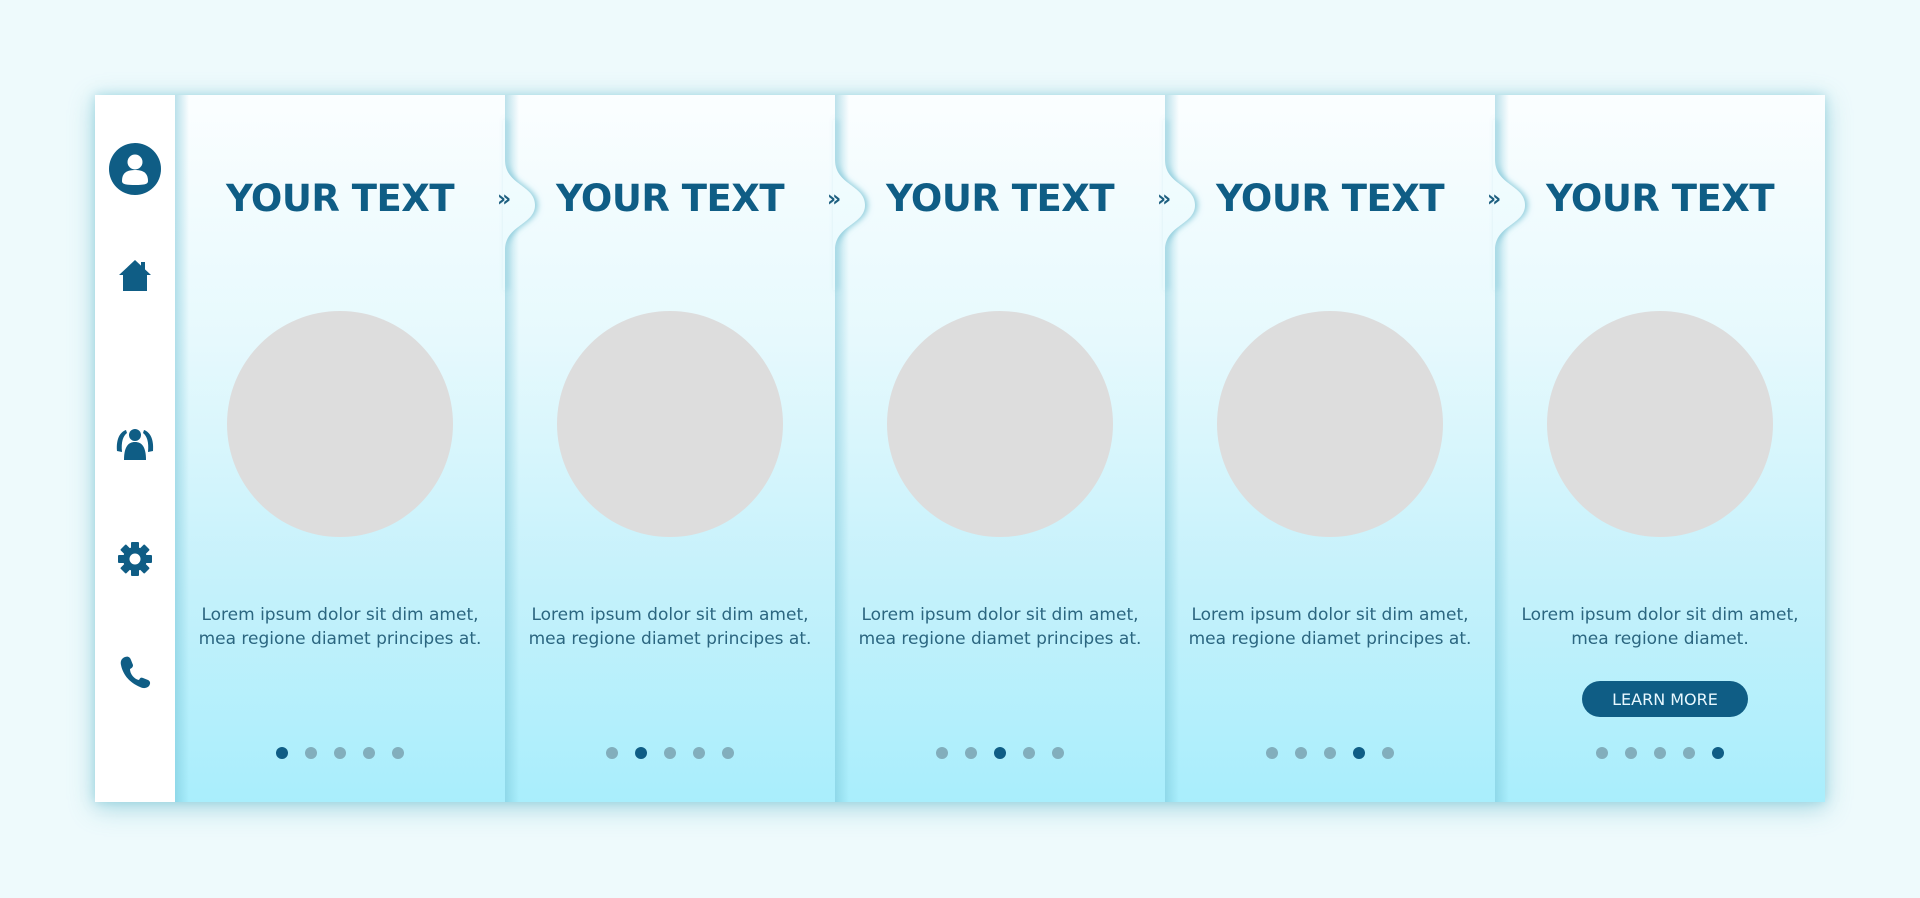 The width and height of the screenshot is (1920, 898). I want to click on sidebar, so click(135, 448).